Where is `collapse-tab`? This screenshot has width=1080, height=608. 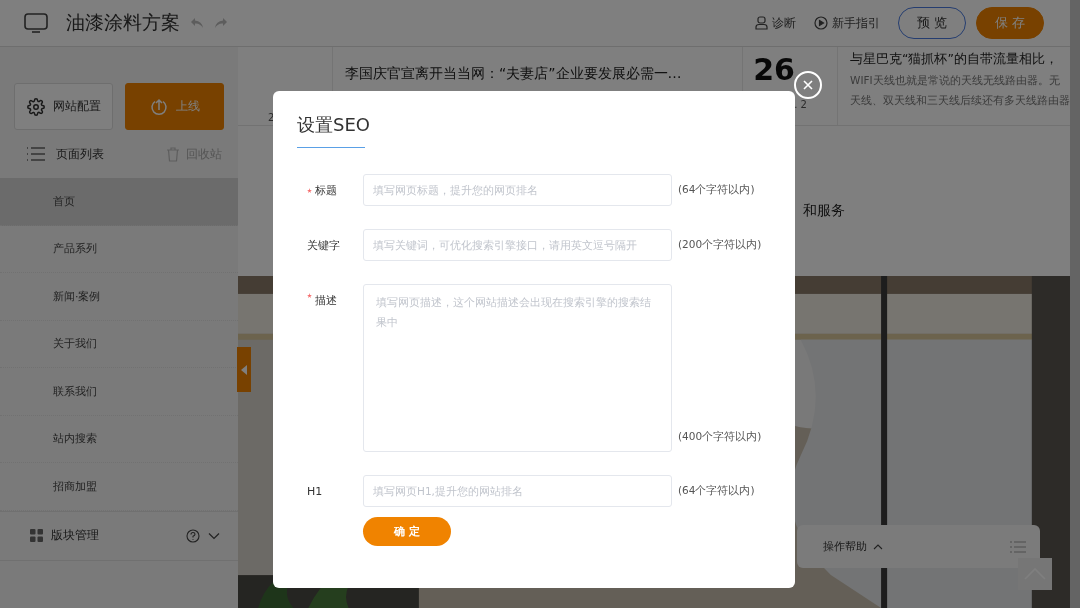
collapse-tab is located at coordinates (244, 369).